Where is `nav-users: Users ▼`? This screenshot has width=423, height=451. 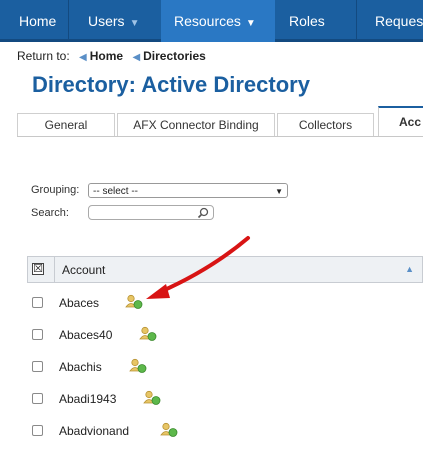
nav-users: Users ▼ is located at coordinates (113, 21).